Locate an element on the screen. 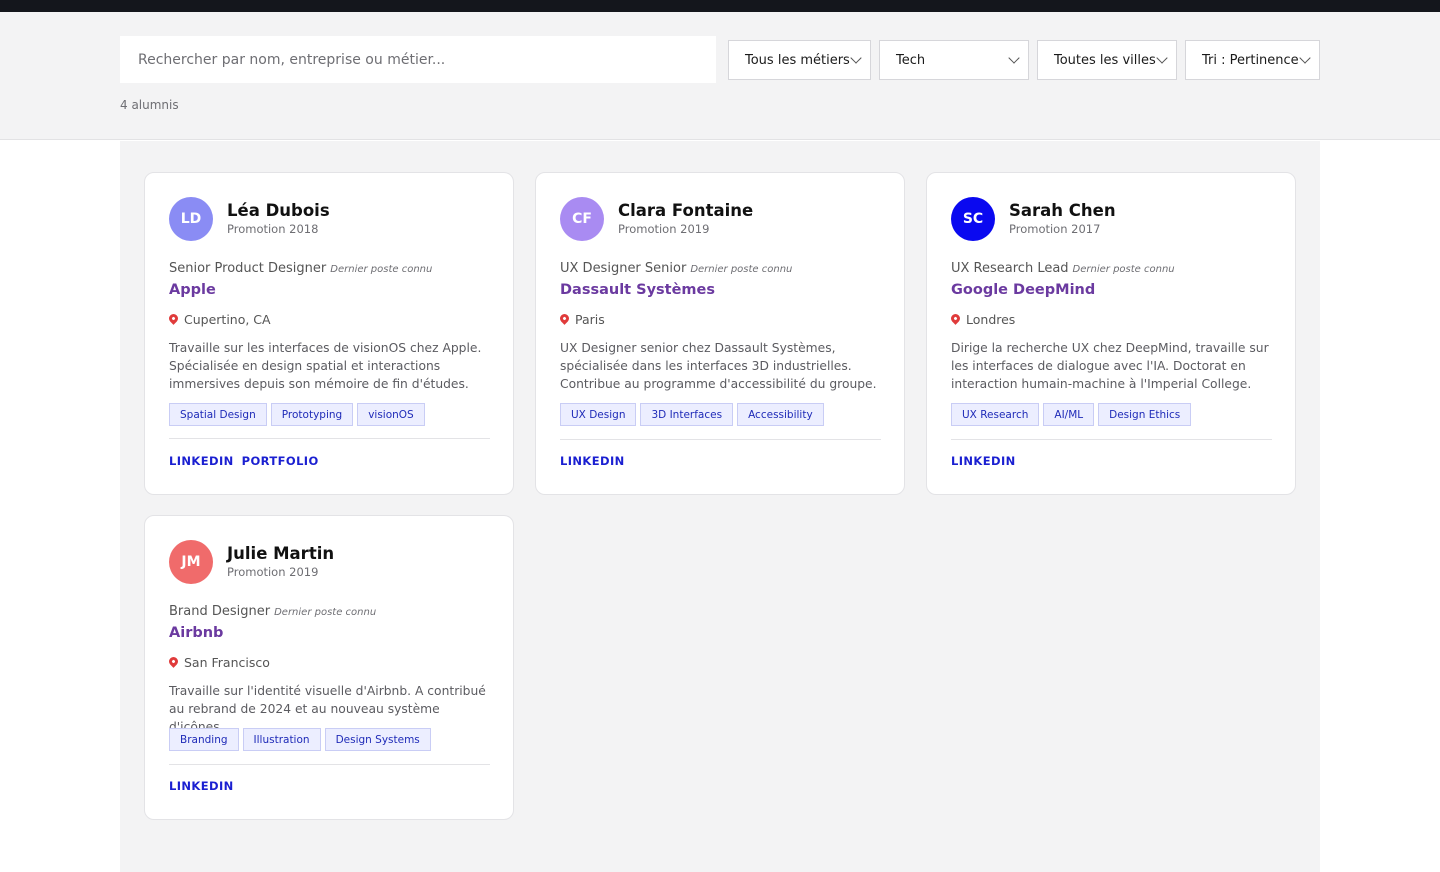 The height and width of the screenshot is (872, 1440). alumni-location: Londres is located at coordinates (982, 319).